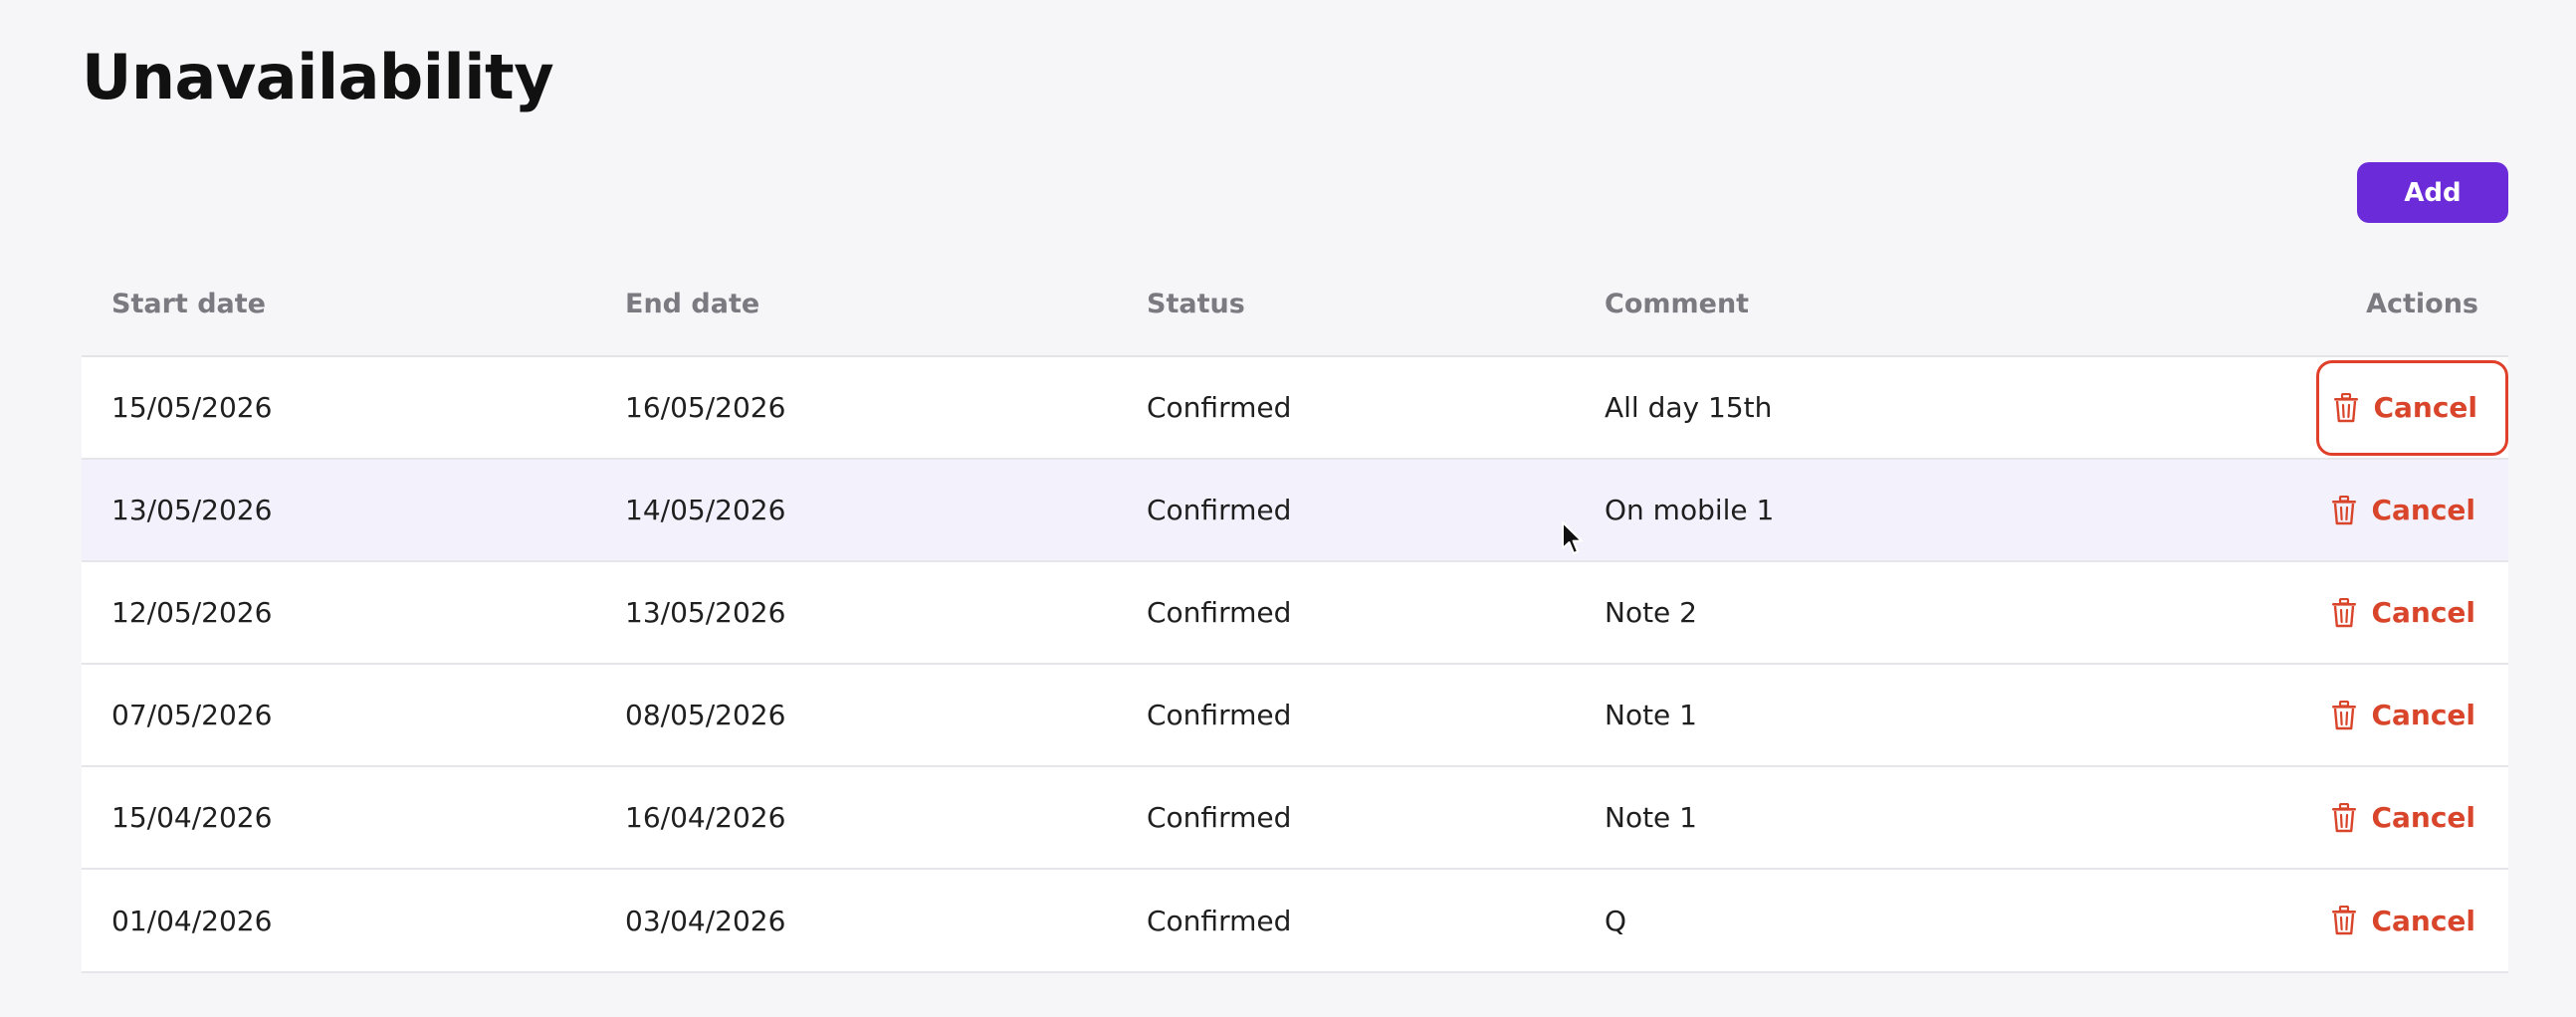  I want to click on end-date-cell: 16/04/2026, so click(856, 818).